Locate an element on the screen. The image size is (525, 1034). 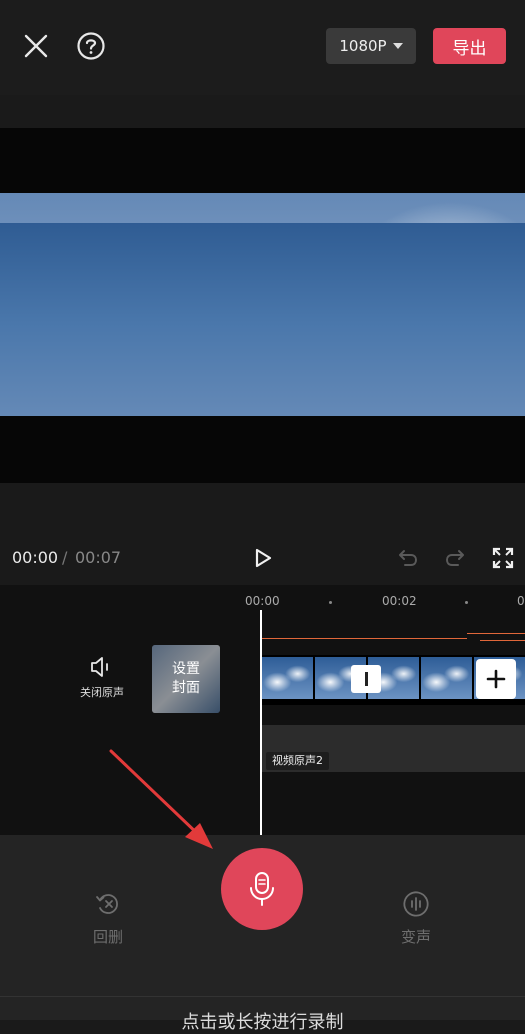
speaker-icon is located at coordinates (102, 667).